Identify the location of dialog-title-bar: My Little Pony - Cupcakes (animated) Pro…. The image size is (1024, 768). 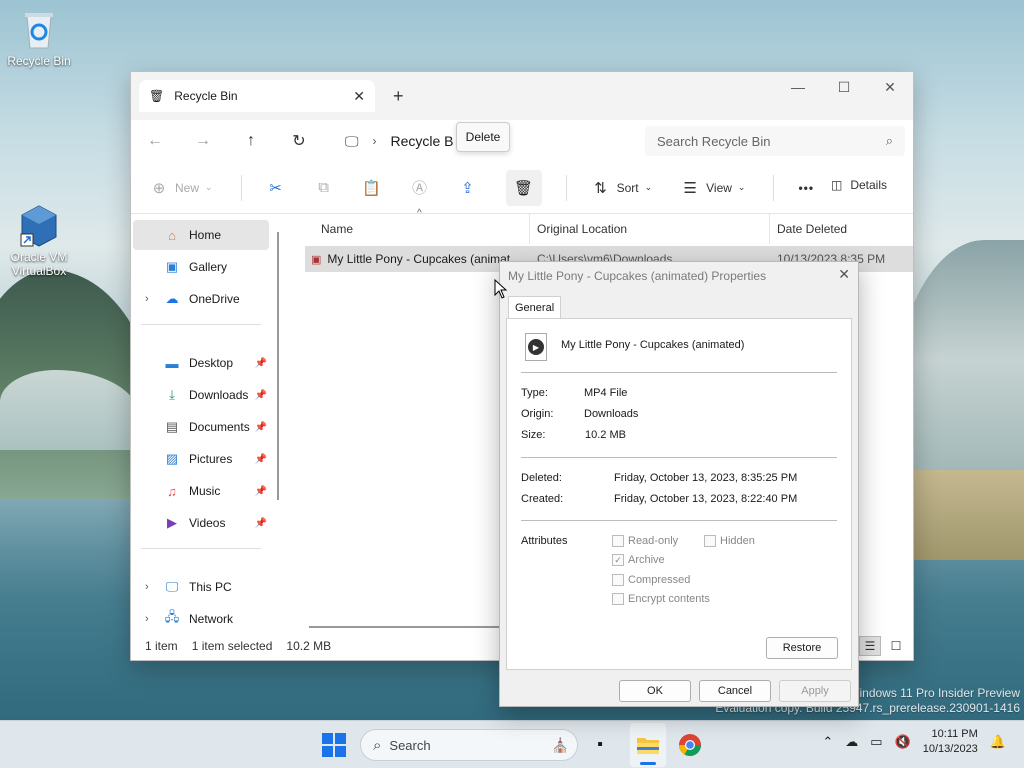
(679, 276).